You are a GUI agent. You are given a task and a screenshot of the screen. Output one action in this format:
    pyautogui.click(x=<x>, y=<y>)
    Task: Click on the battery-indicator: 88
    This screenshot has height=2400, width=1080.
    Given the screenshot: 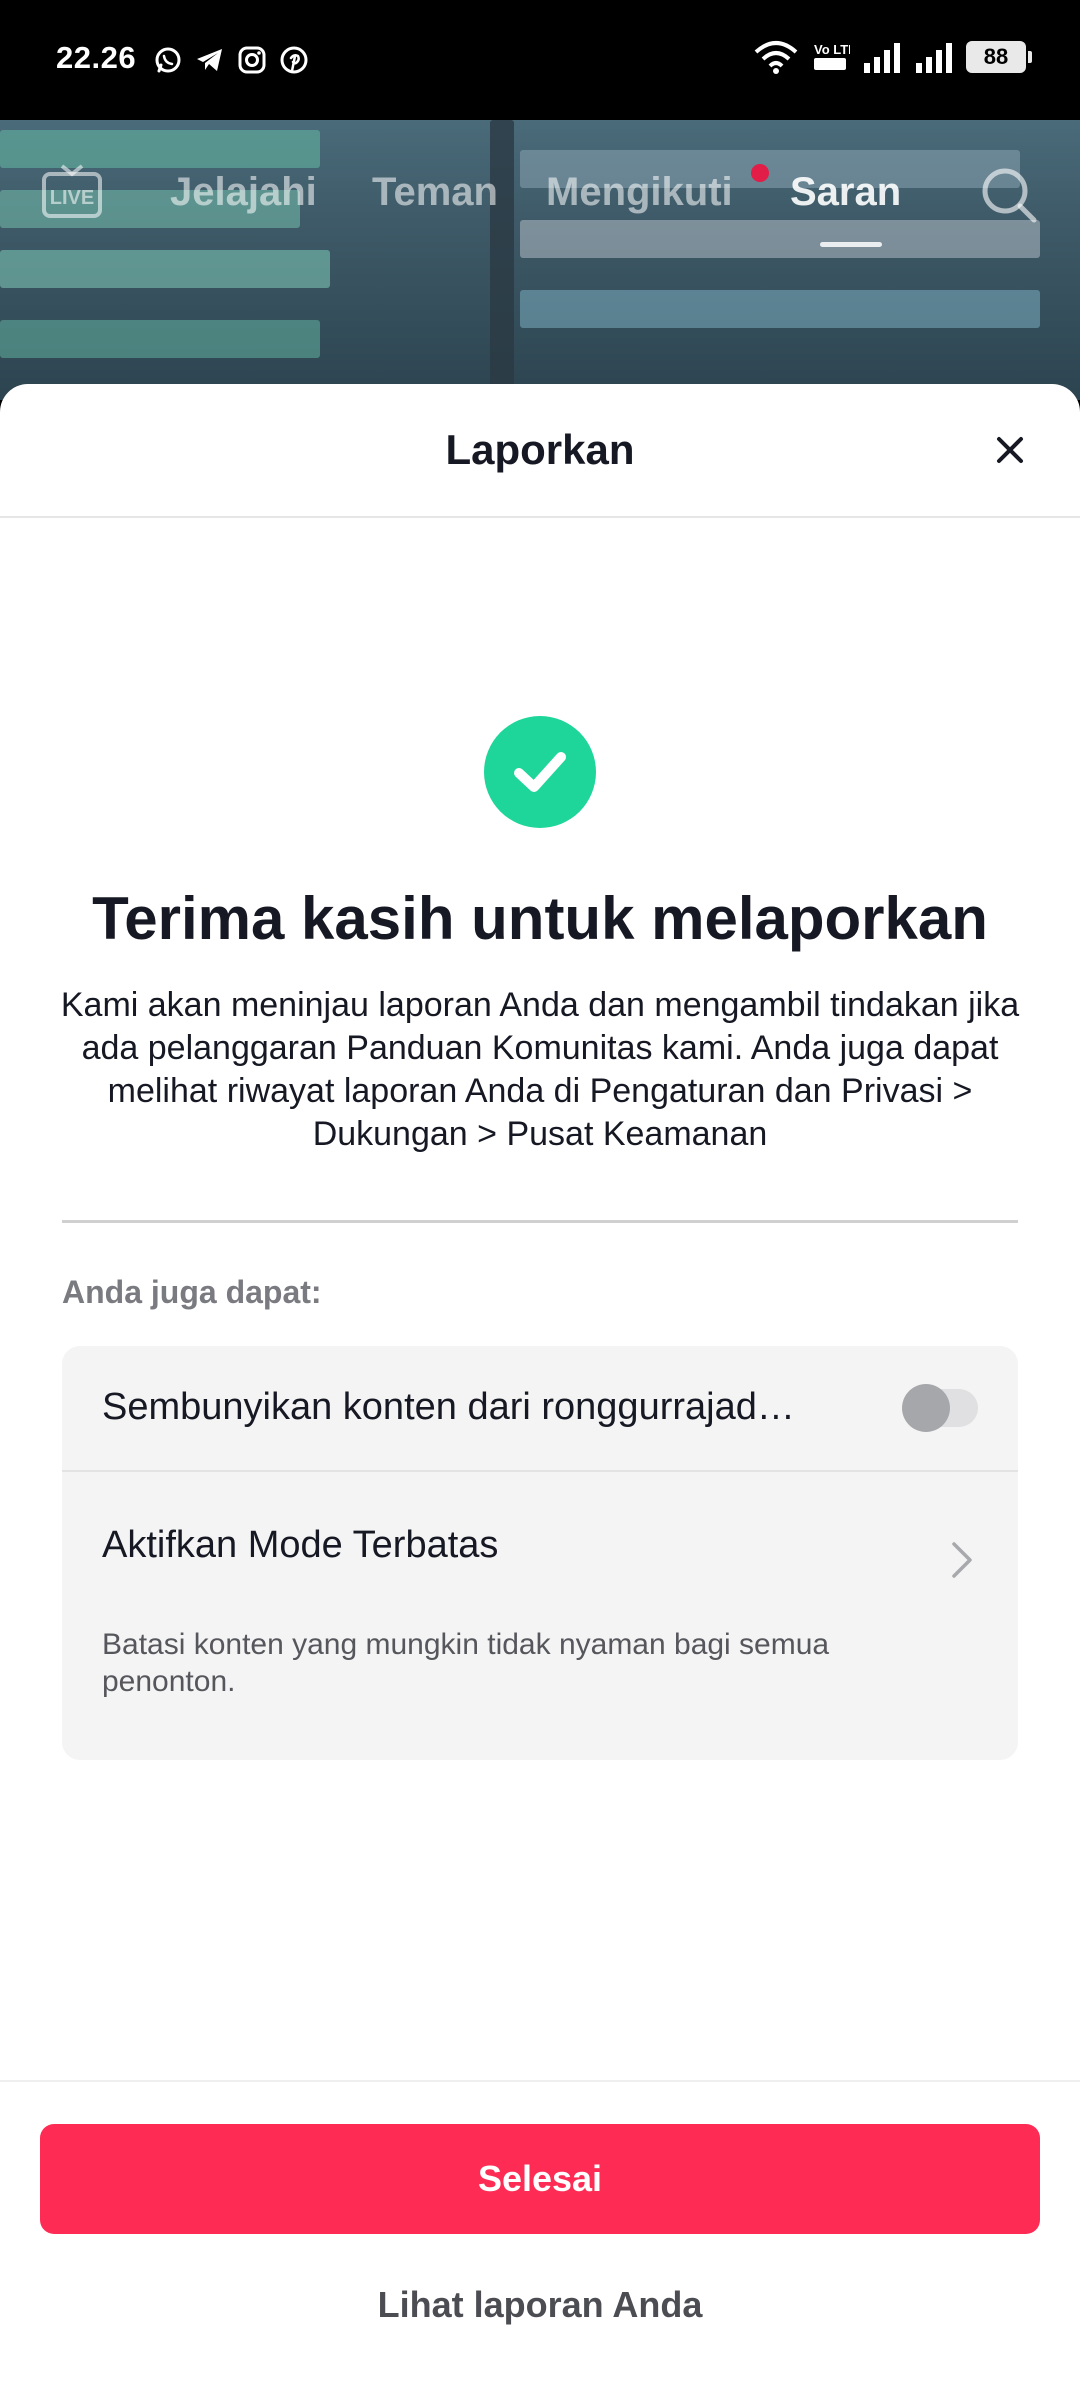 What is the action you would take?
    pyautogui.click(x=999, y=57)
    